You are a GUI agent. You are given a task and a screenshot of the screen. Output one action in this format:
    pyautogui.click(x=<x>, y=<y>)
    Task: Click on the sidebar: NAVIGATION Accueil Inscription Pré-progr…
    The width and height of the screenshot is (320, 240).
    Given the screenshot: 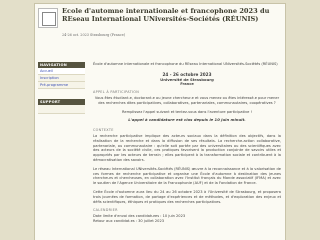 What is the action you would take?
    pyautogui.click(x=61, y=88)
    